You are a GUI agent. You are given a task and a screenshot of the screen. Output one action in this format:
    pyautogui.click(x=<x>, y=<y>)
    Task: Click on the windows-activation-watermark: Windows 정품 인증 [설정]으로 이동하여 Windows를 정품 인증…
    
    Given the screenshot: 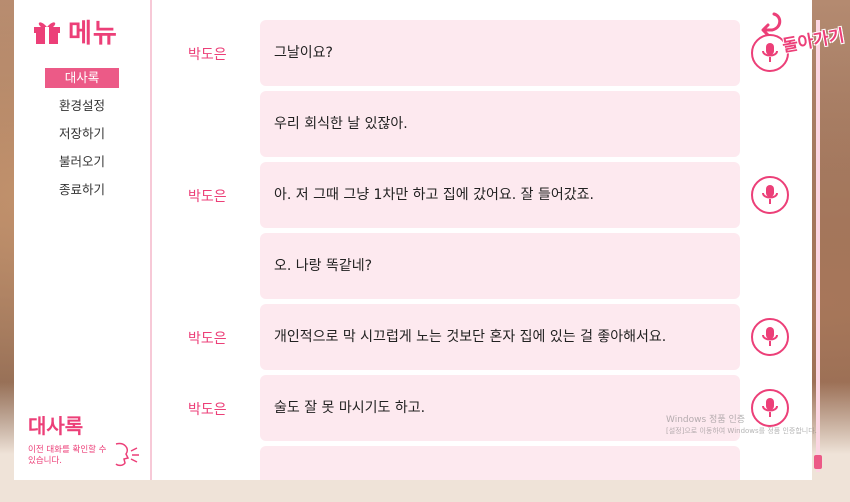 What is the action you would take?
    pyautogui.click(x=741, y=426)
    